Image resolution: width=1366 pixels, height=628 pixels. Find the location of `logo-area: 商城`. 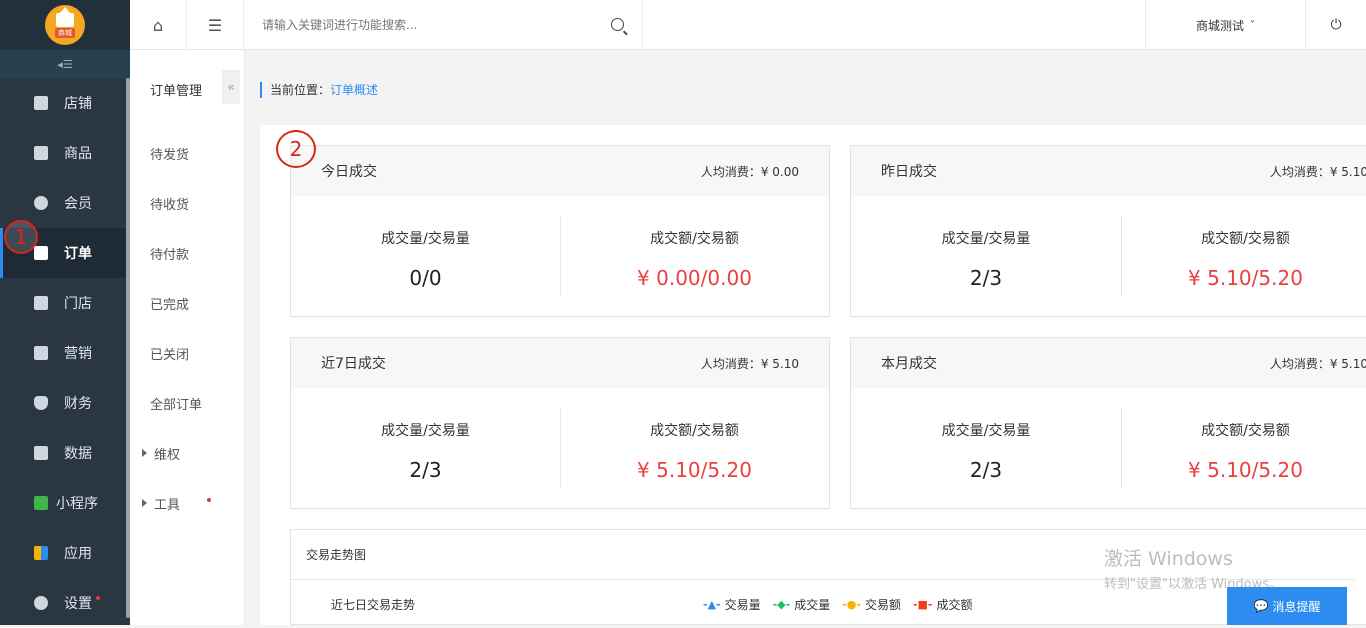

logo-area: 商城 is located at coordinates (65, 25).